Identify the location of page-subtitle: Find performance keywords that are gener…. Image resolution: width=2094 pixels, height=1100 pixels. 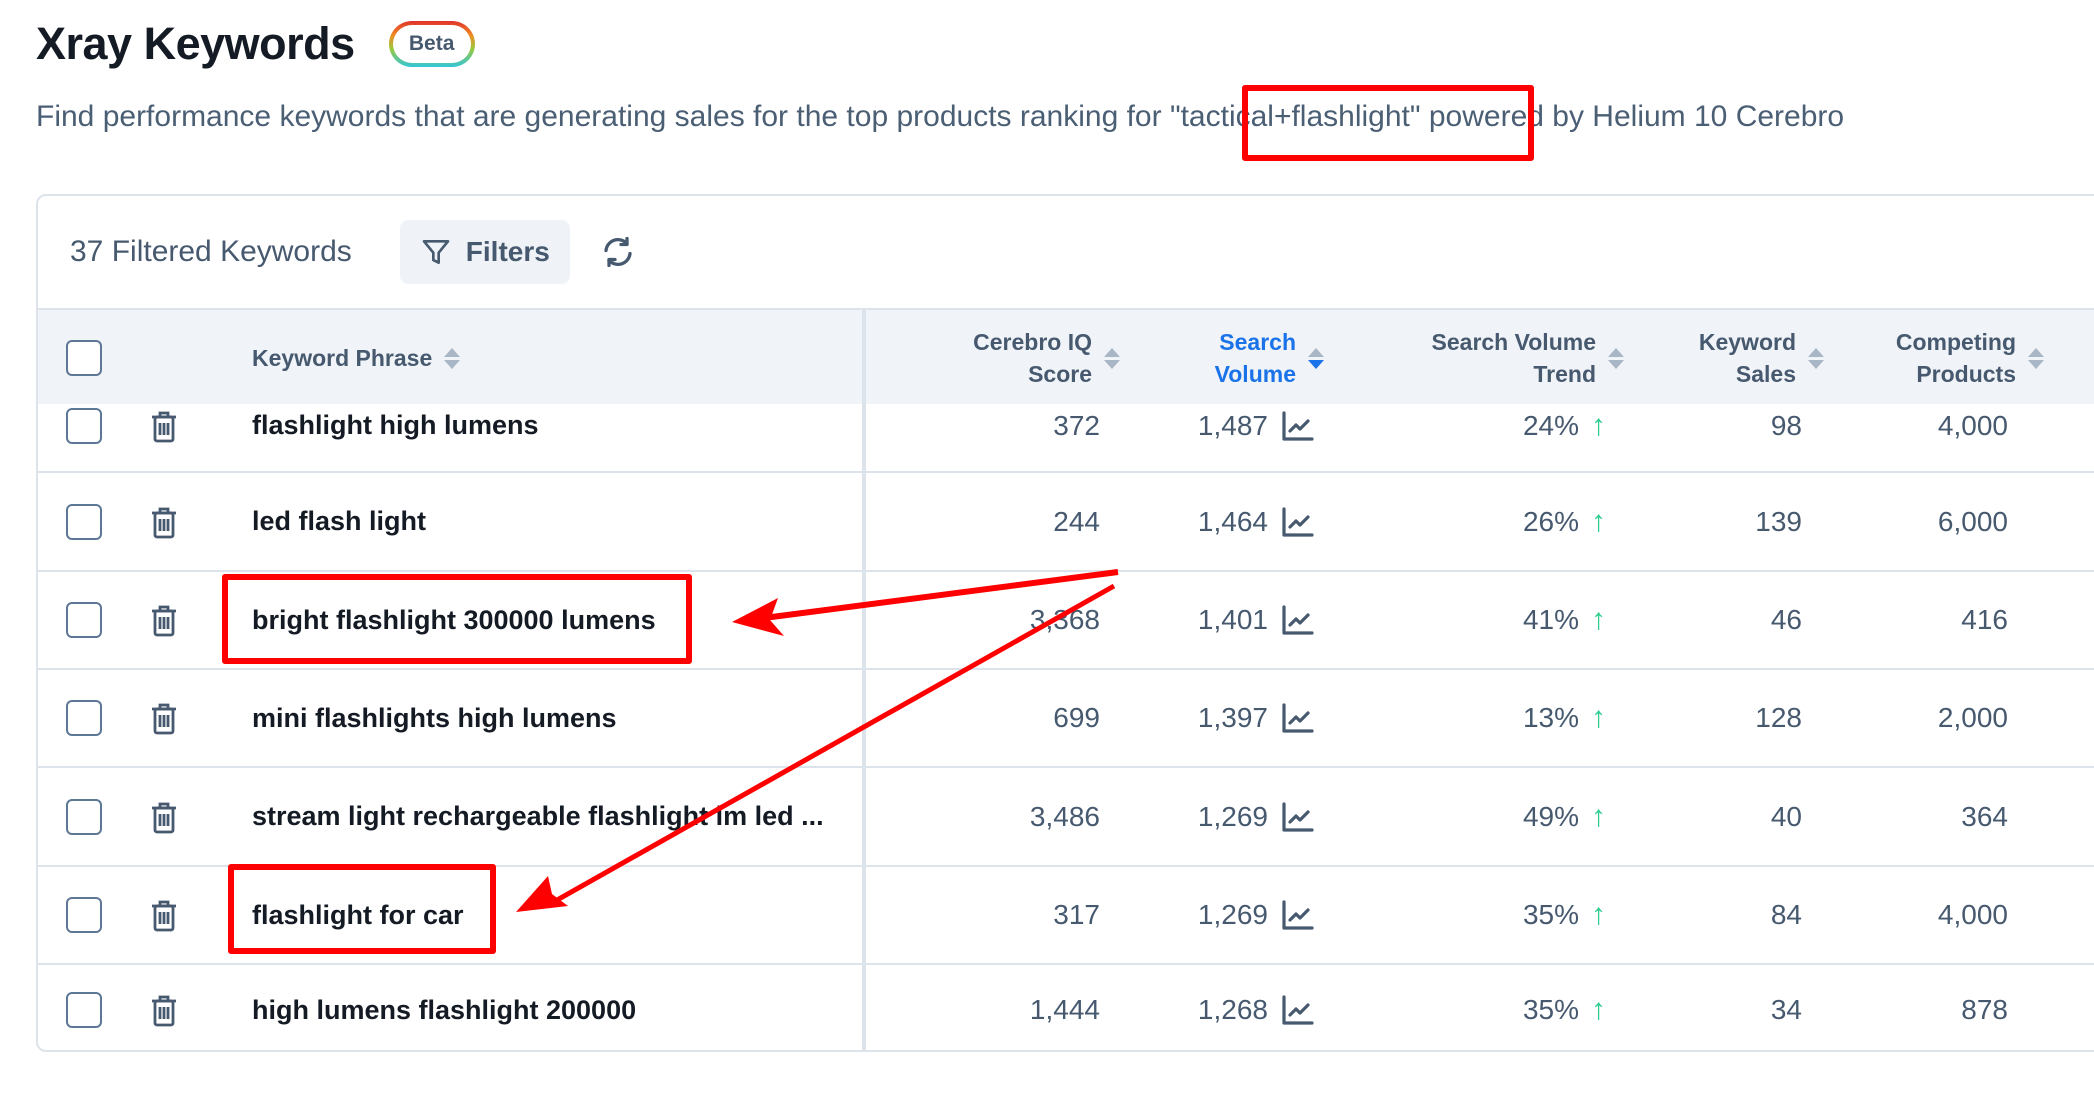
(940, 117).